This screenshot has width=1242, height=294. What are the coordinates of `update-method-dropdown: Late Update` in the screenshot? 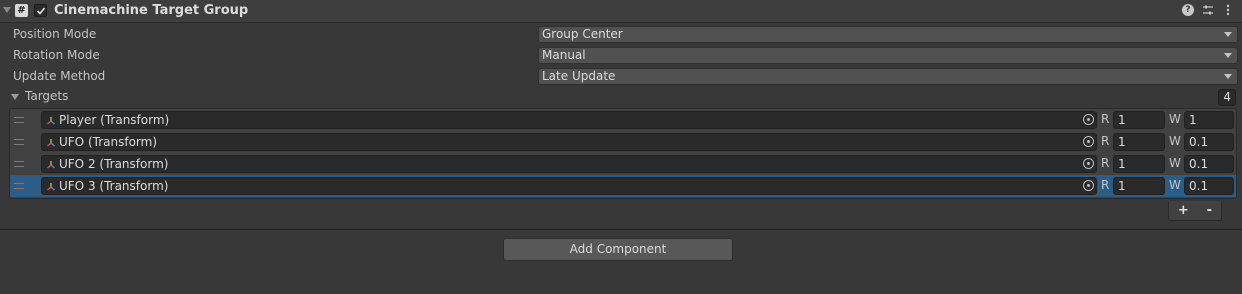 It's located at (888, 76).